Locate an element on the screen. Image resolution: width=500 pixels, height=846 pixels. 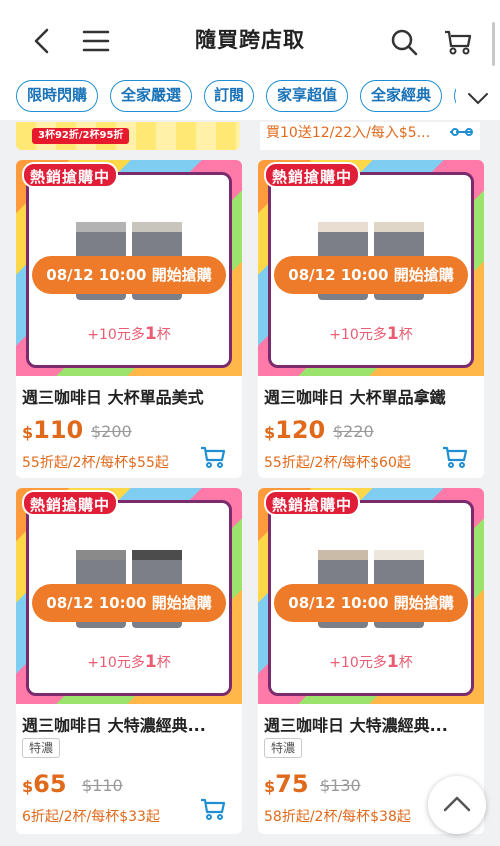
scroll-to-top-button is located at coordinates (457, 805).